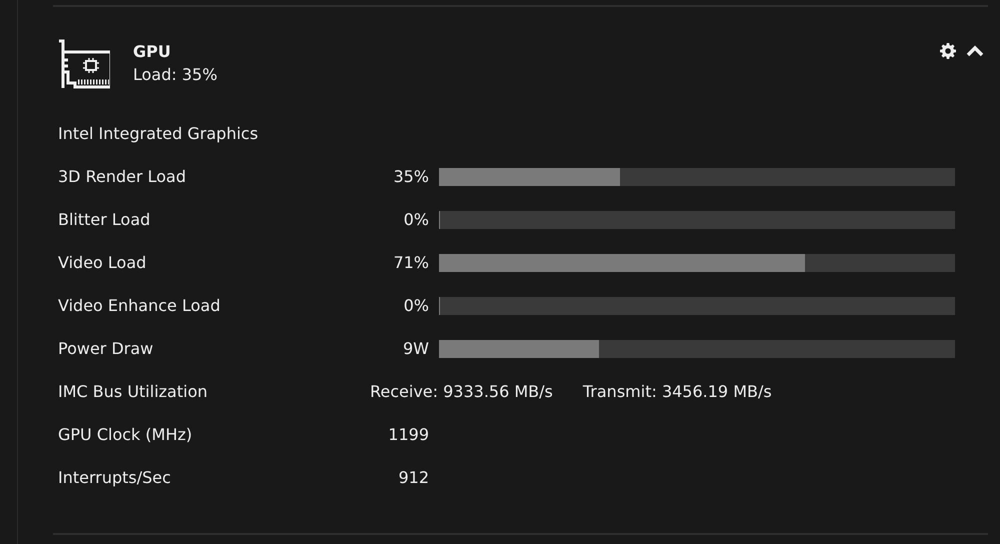 The width and height of the screenshot is (1000, 544). I want to click on metric-value: 1199, so click(408, 434).